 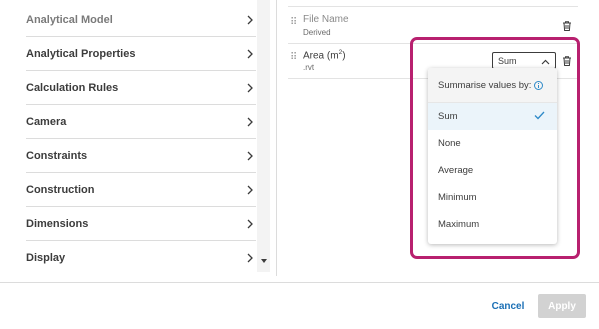 I want to click on category-label: Dimensions, so click(x=57, y=223).